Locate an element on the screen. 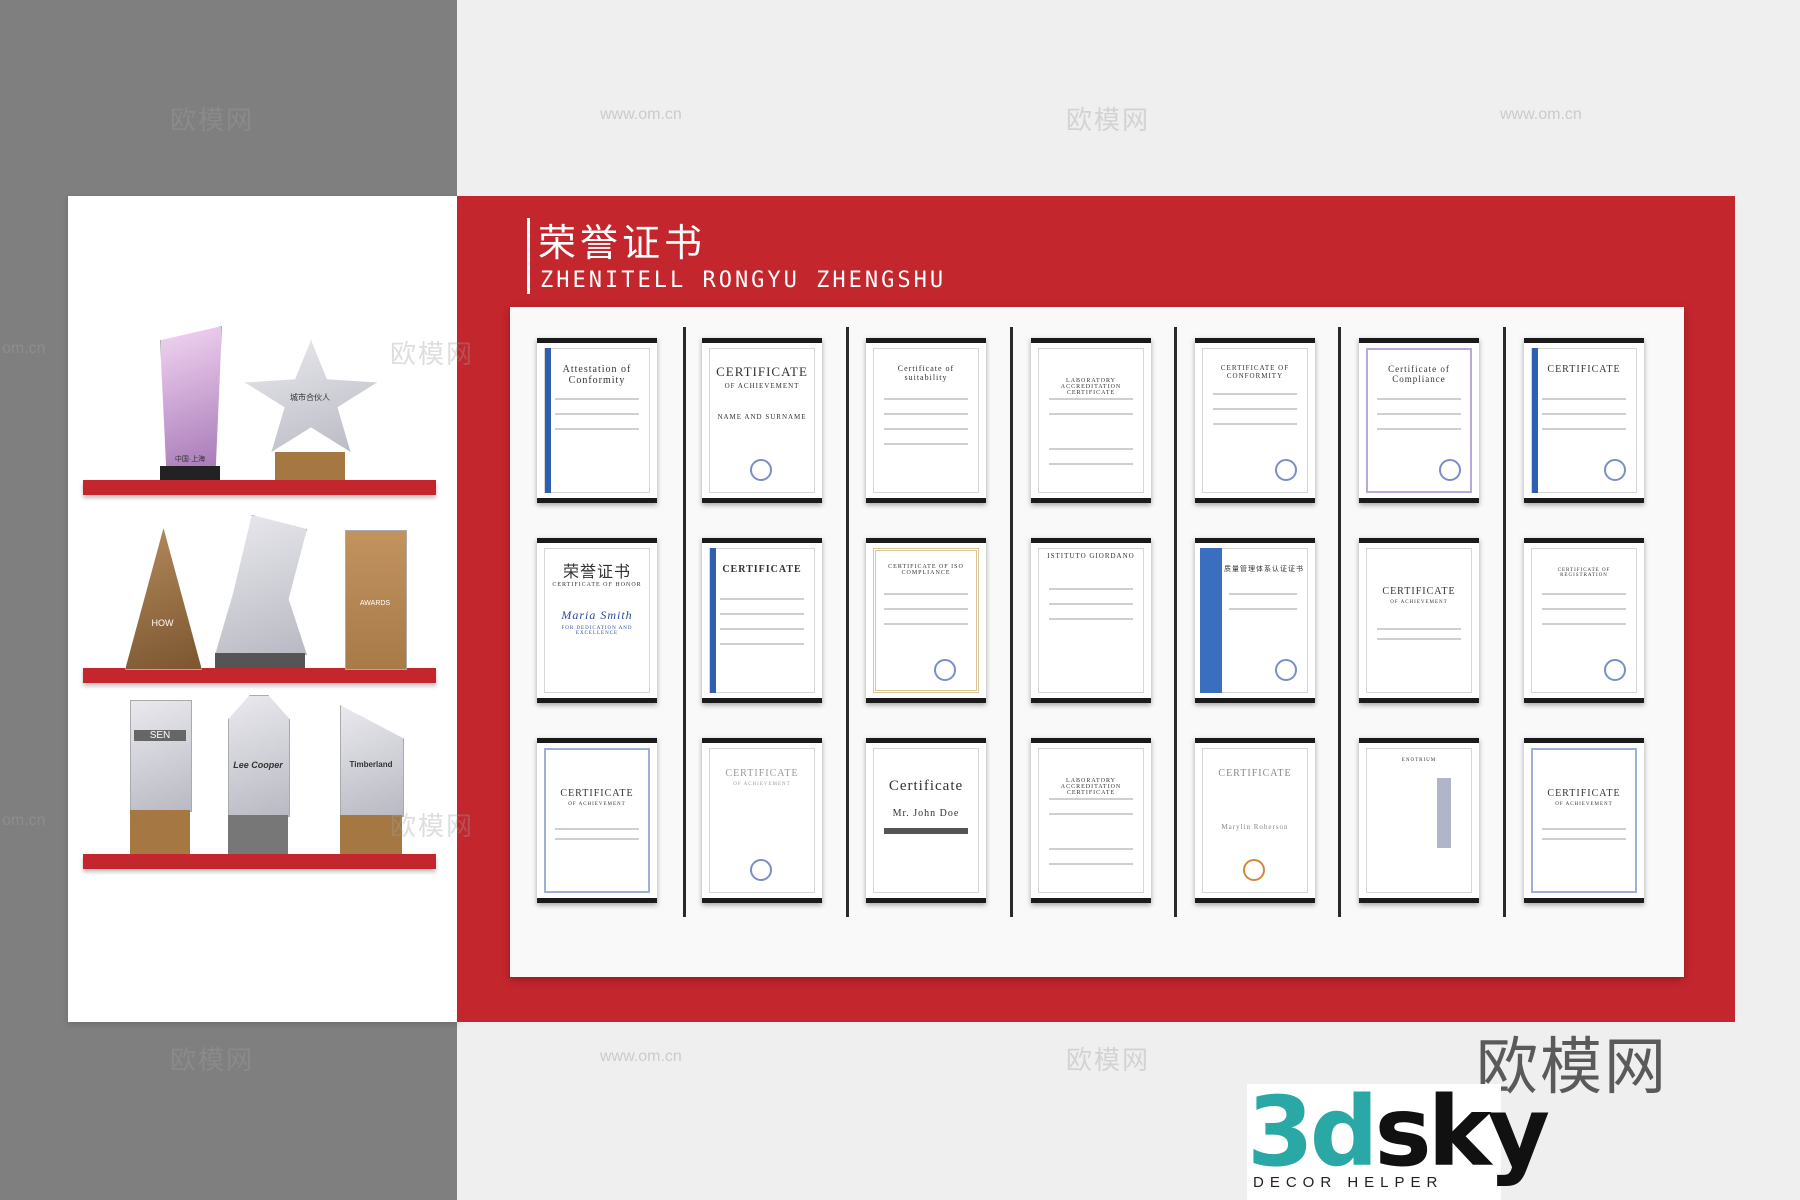 This screenshot has height=1200, width=1800. glass-trophy: Lee Cooper is located at coordinates (259, 774).